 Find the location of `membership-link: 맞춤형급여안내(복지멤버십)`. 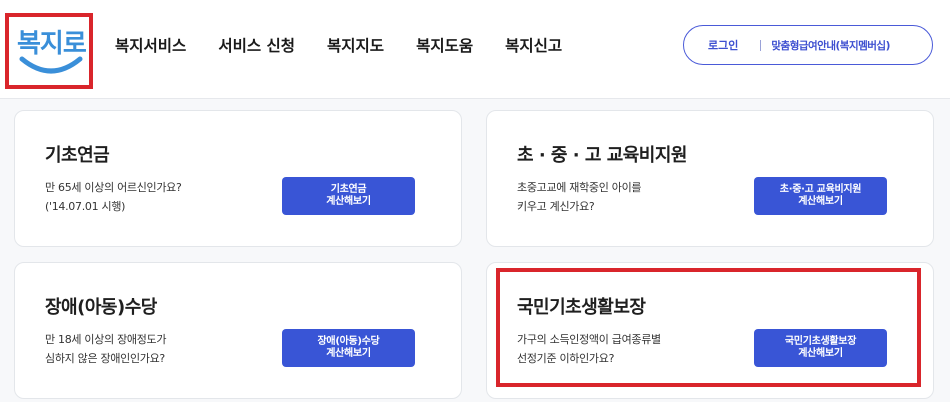

membership-link: 맞춤형급여안내(복지멤버십) is located at coordinates (830, 45).